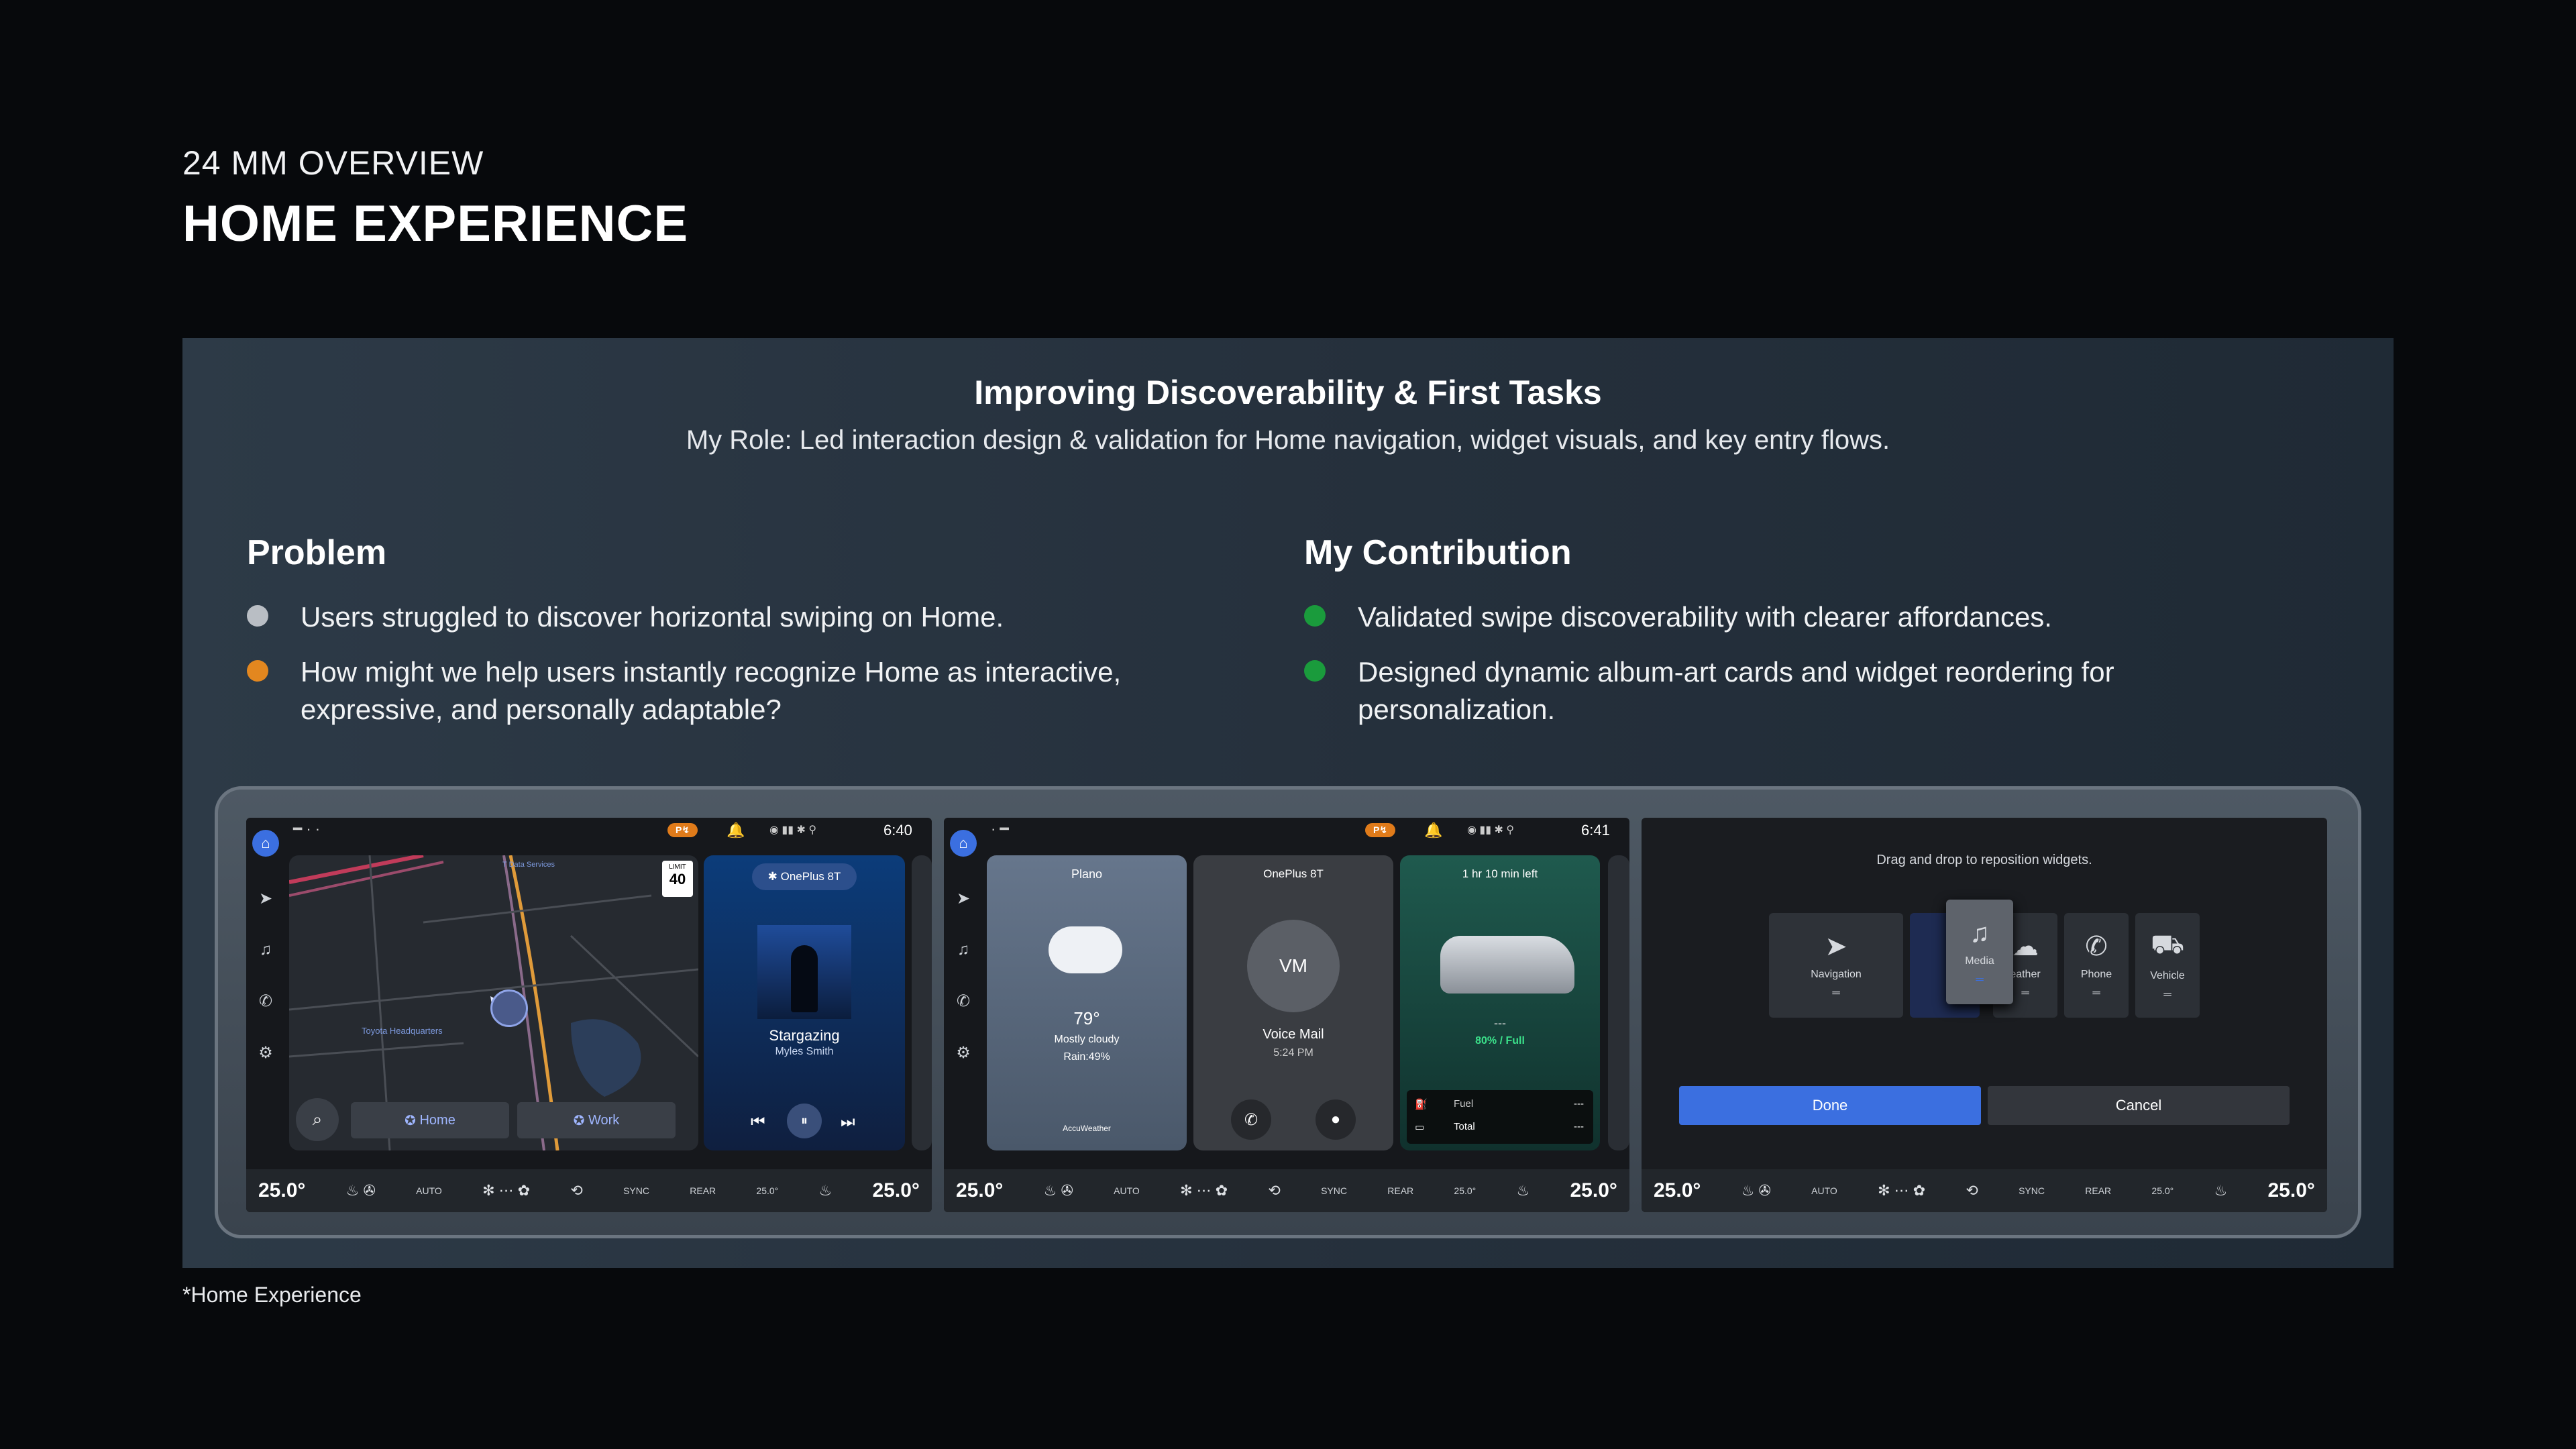 This screenshot has width=2576, height=1449. What do you see at coordinates (333, 163) in the screenshot?
I see `eyebrow: 24 MM OVERVIEW` at bounding box center [333, 163].